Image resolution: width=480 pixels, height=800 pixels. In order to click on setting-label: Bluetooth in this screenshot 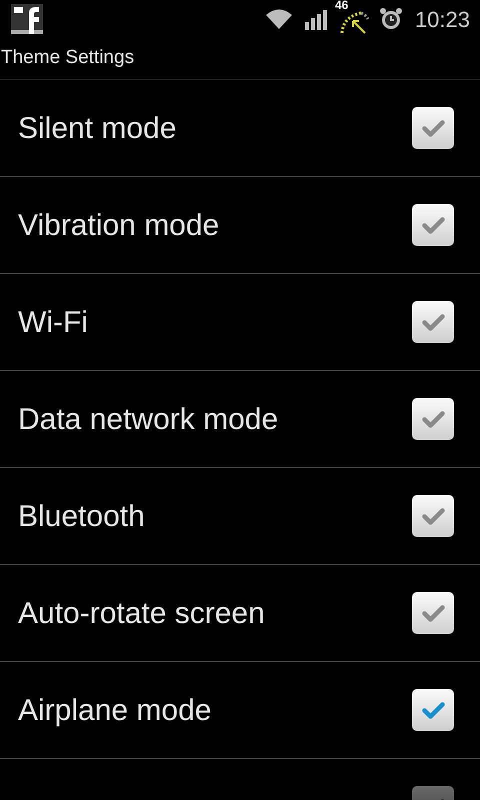, I will do `click(81, 516)`.